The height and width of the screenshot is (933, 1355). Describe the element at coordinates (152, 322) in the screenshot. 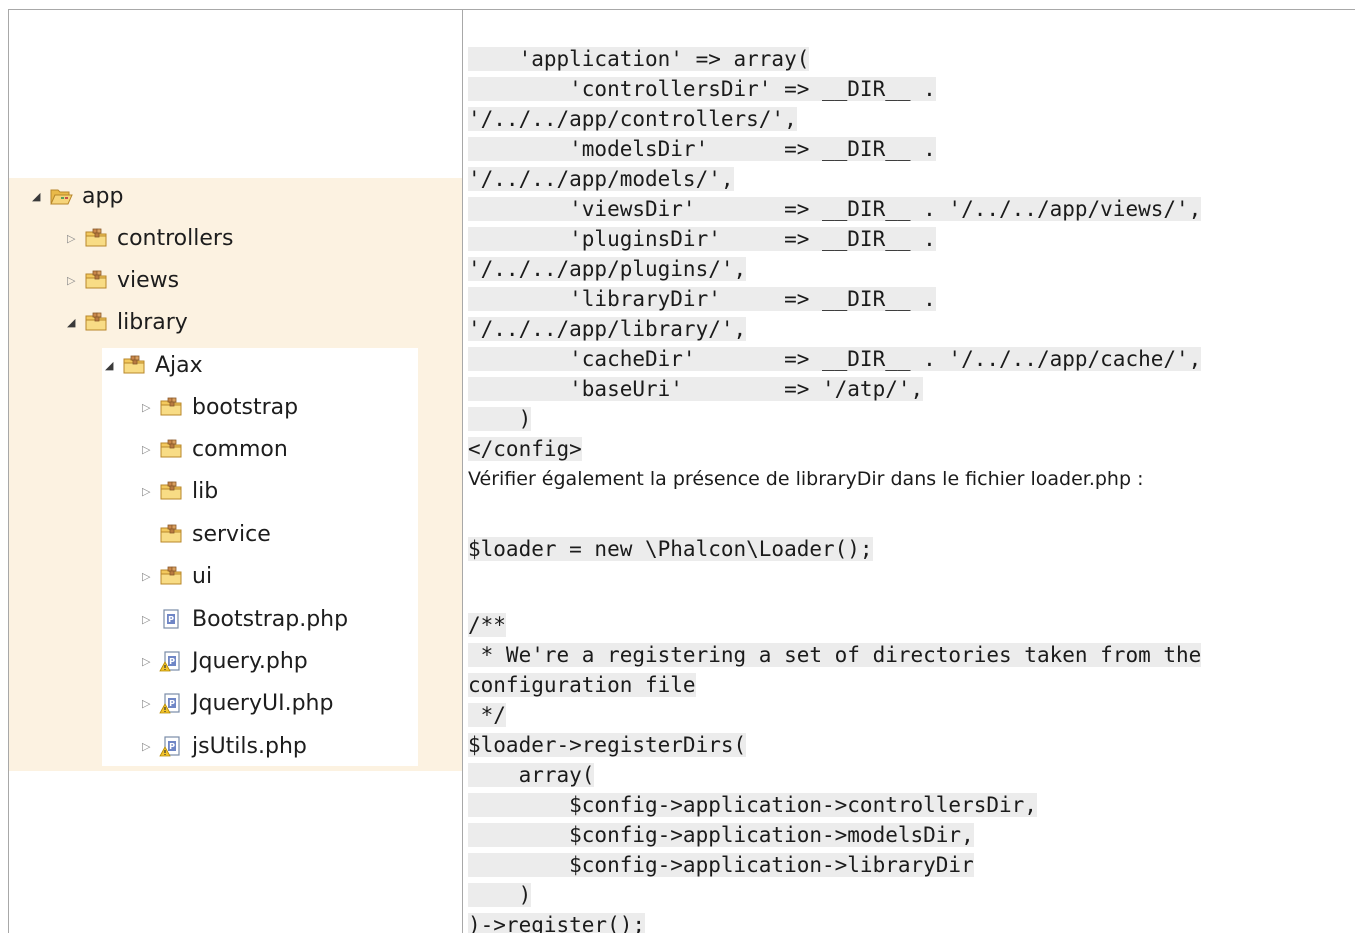

I see `tree-item-label: library` at that location.